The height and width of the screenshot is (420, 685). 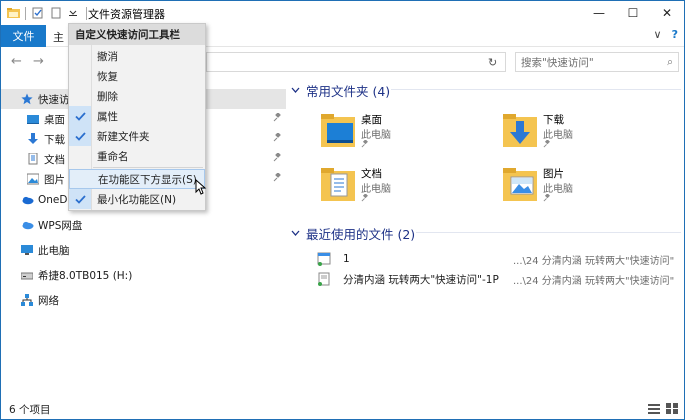 I want to click on documents-icon, so click(x=33, y=158).